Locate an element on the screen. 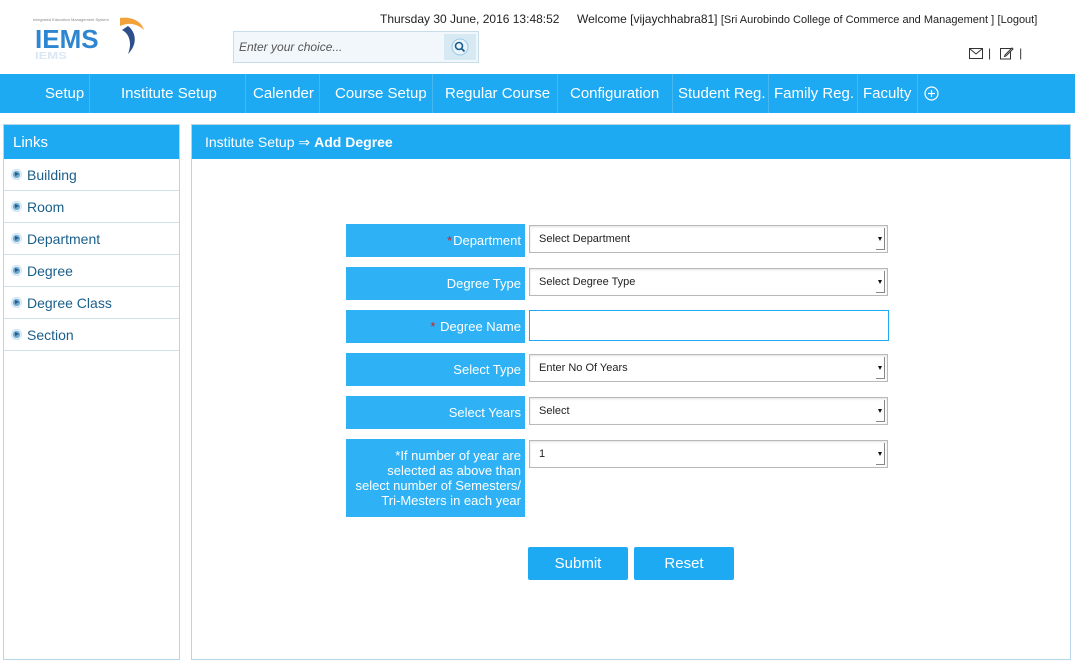 This screenshot has width=1075, height=670. breadcrumb-parent: Institute Setup is located at coordinates (250, 142).